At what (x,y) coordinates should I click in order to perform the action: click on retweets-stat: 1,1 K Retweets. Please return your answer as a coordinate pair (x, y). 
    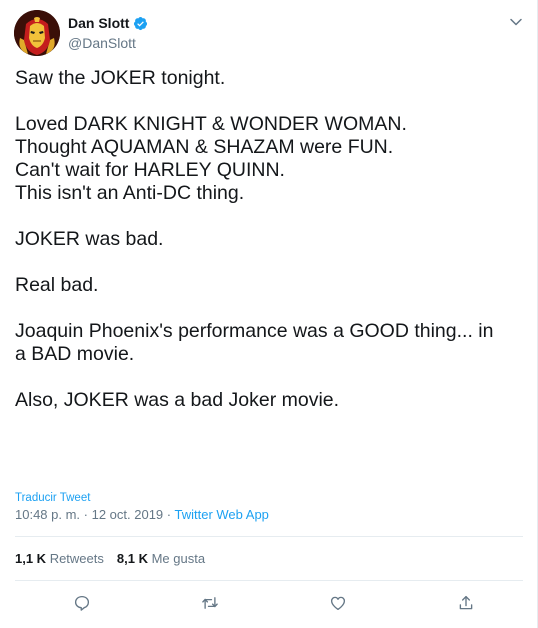
    Looking at the image, I should click on (59, 558).